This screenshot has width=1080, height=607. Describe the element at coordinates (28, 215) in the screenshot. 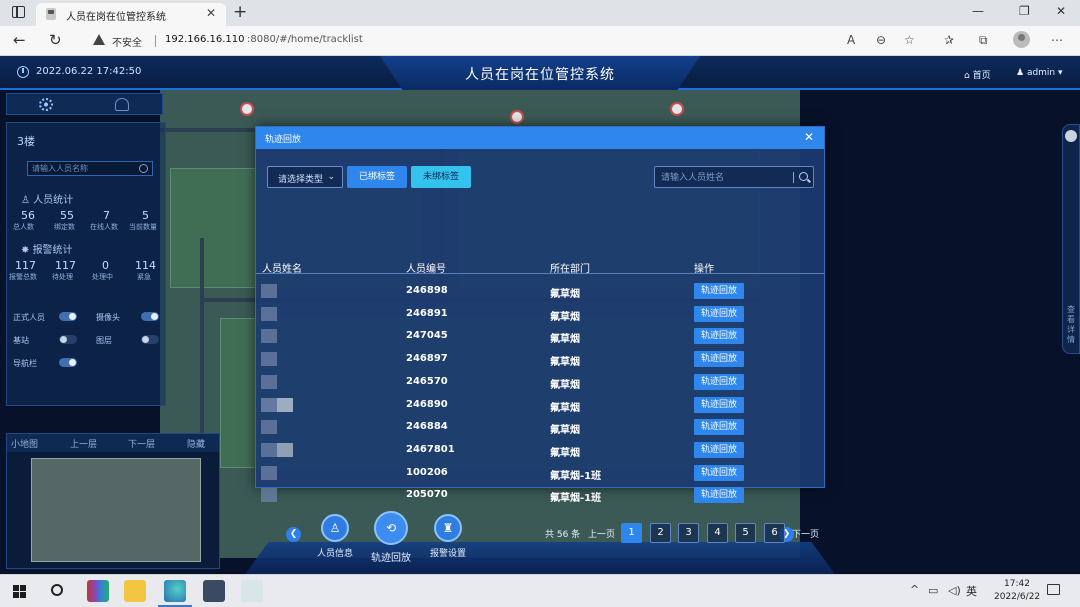

I see `stat-value: 56` at that location.